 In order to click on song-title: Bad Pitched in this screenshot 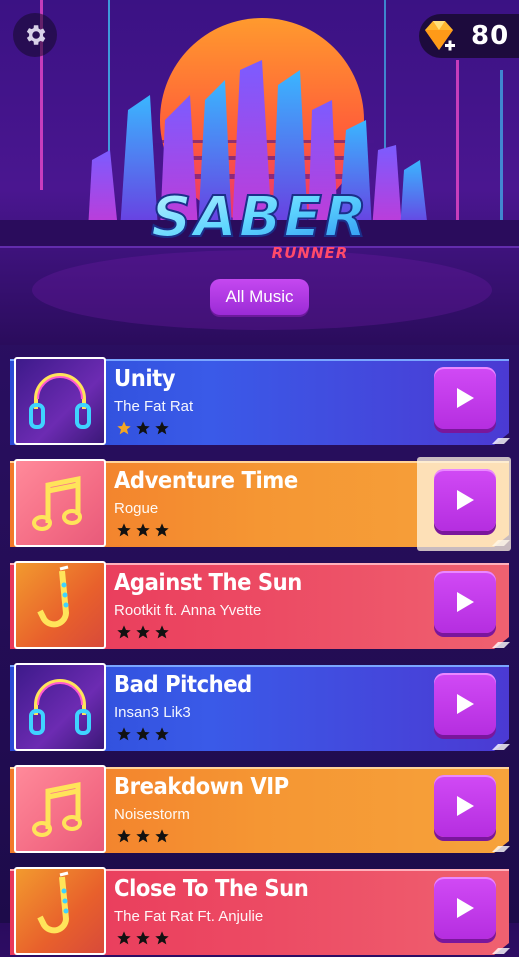, I will do `click(183, 685)`.